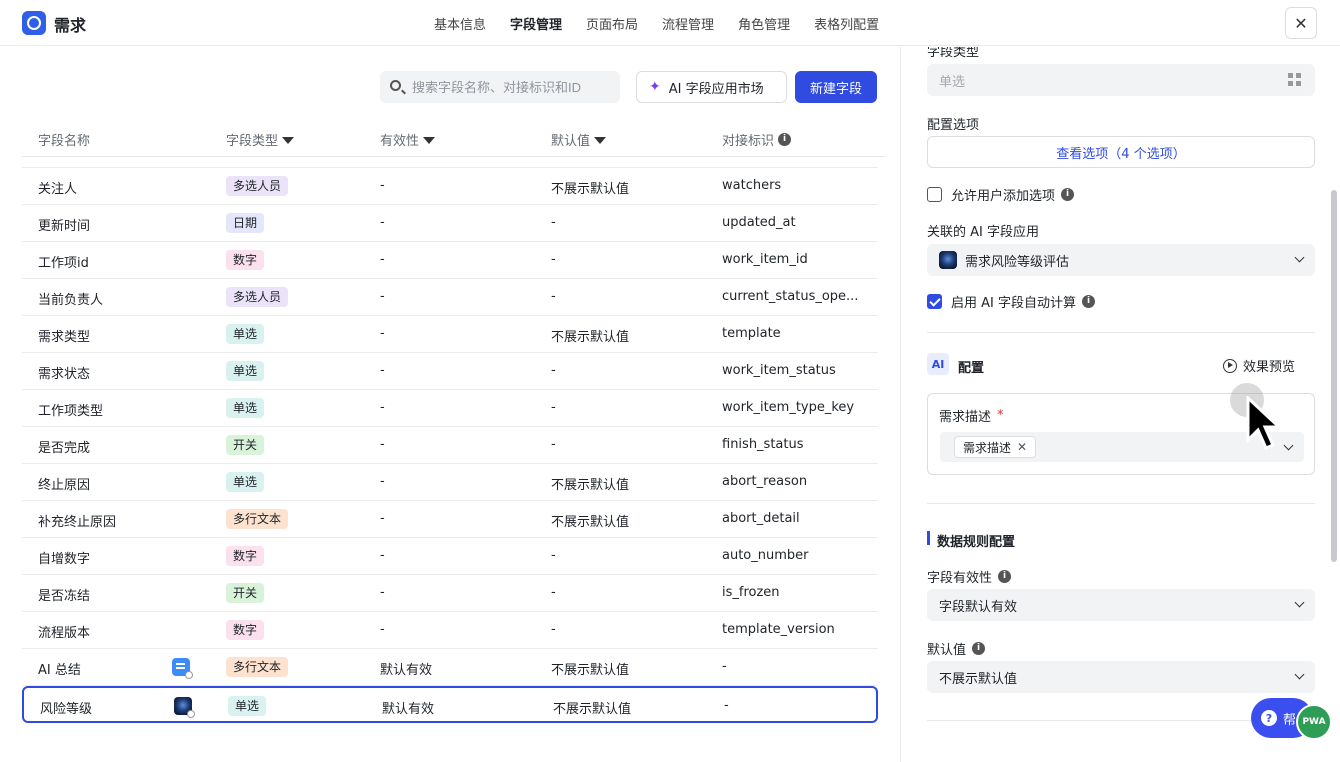 The height and width of the screenshot is (762, 1340). I want to click on search-box, so click(500, 87).